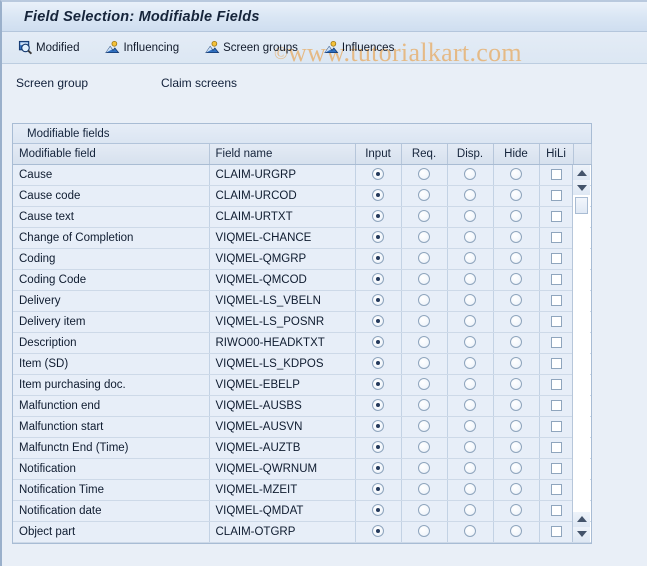  Describe the element at coordinates (302, 301) in the screenshot. I see `table-row: Delivery VIQMEL-LS_VBELN` at that location.